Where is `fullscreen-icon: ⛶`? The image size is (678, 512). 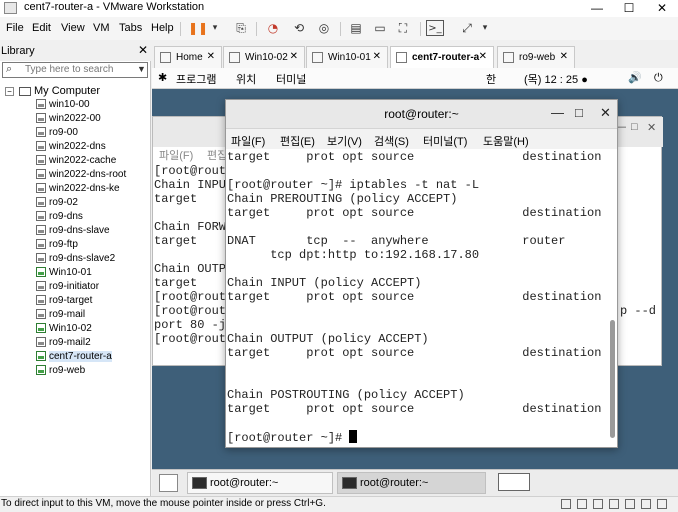
fullscreen-icon: ⛶ is located at coordinates (403, 28).